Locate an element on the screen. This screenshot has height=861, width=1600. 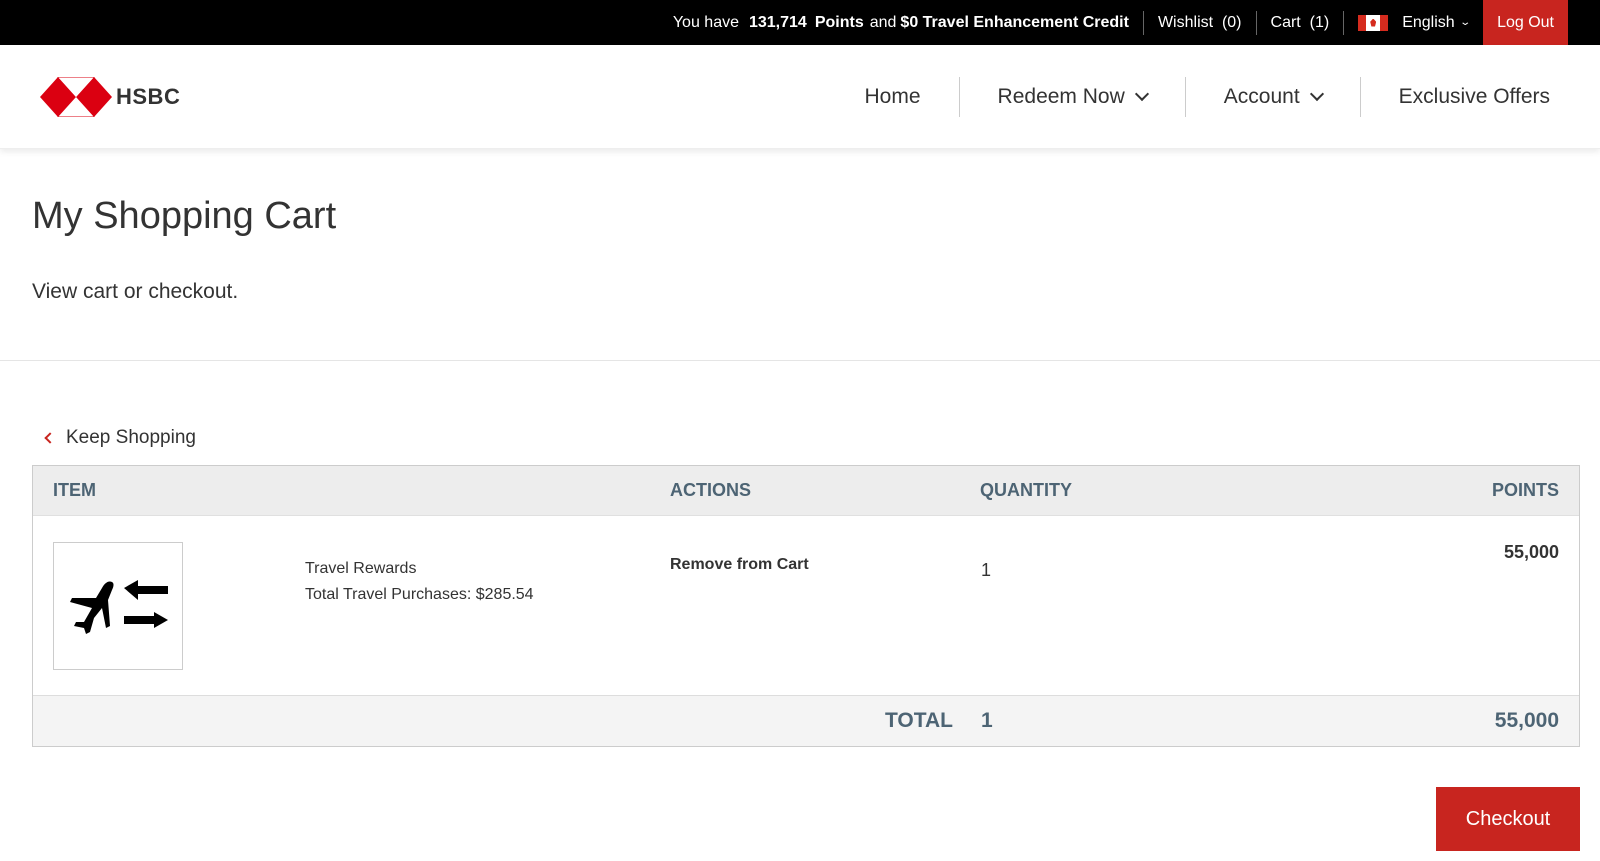
divider is located at coordinates (1344, 22).